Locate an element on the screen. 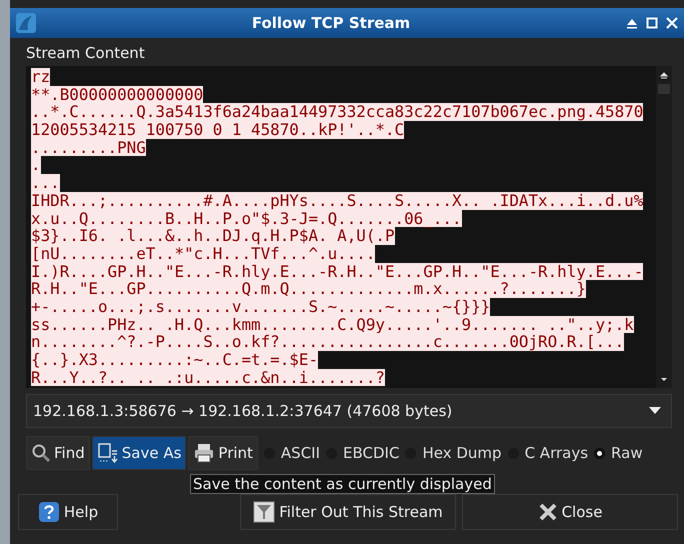  format-radio: C Arrays is located at coordinates (548, 453).